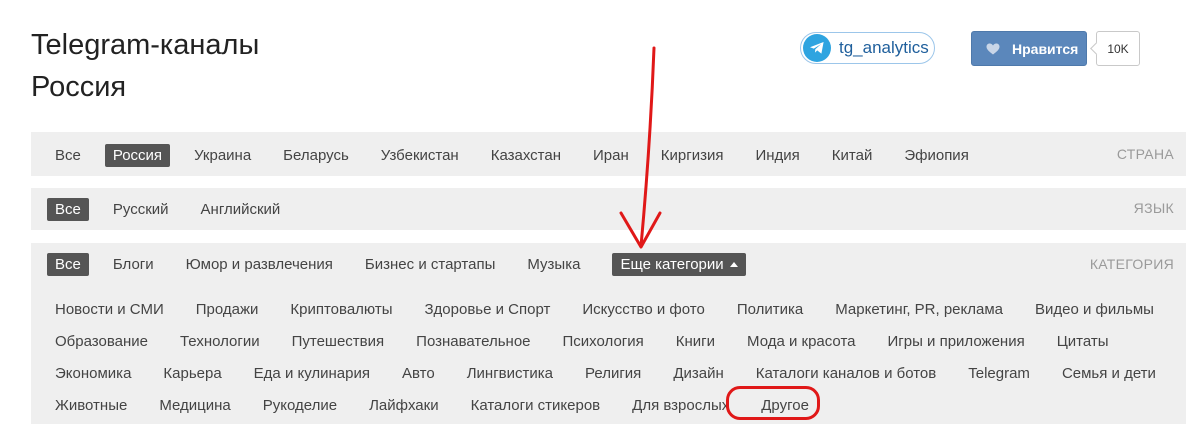 The width and height of the screenshot is (1200, 425). I want to click on more-categories-button: Еще категории, so click(679, 264).